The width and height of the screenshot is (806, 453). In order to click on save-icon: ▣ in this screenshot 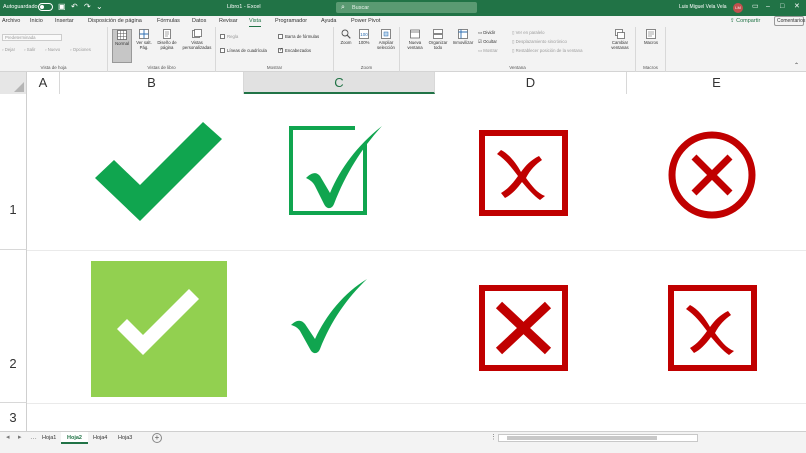, I will do `click(62, 7)`.